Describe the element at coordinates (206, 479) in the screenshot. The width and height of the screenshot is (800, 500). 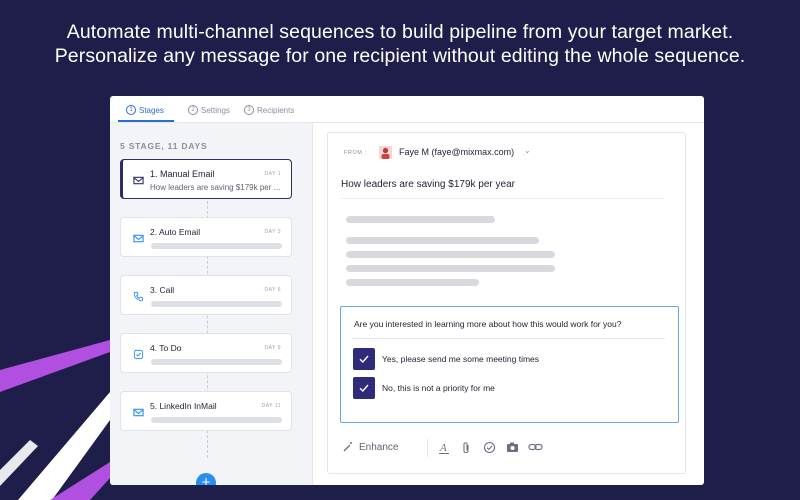
I see `add-stage-button: +` at that location.